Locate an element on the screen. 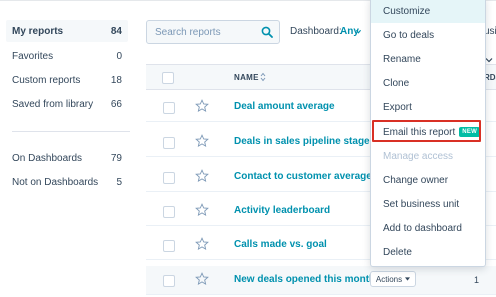 The image size is (496, 297). sidebar-item-saved-from-library: Saved from library 66 is located at coordinates (67, 104).